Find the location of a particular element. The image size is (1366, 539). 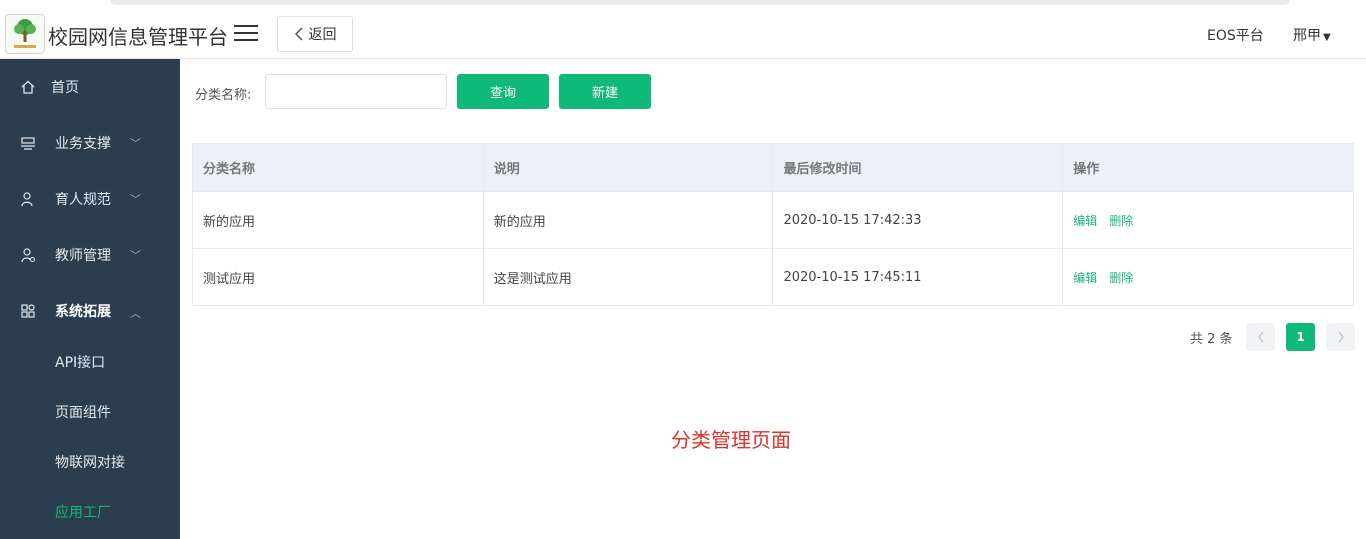

cell-time: 2020-10-15 17:42:33 is located at coordinates (918, 220).